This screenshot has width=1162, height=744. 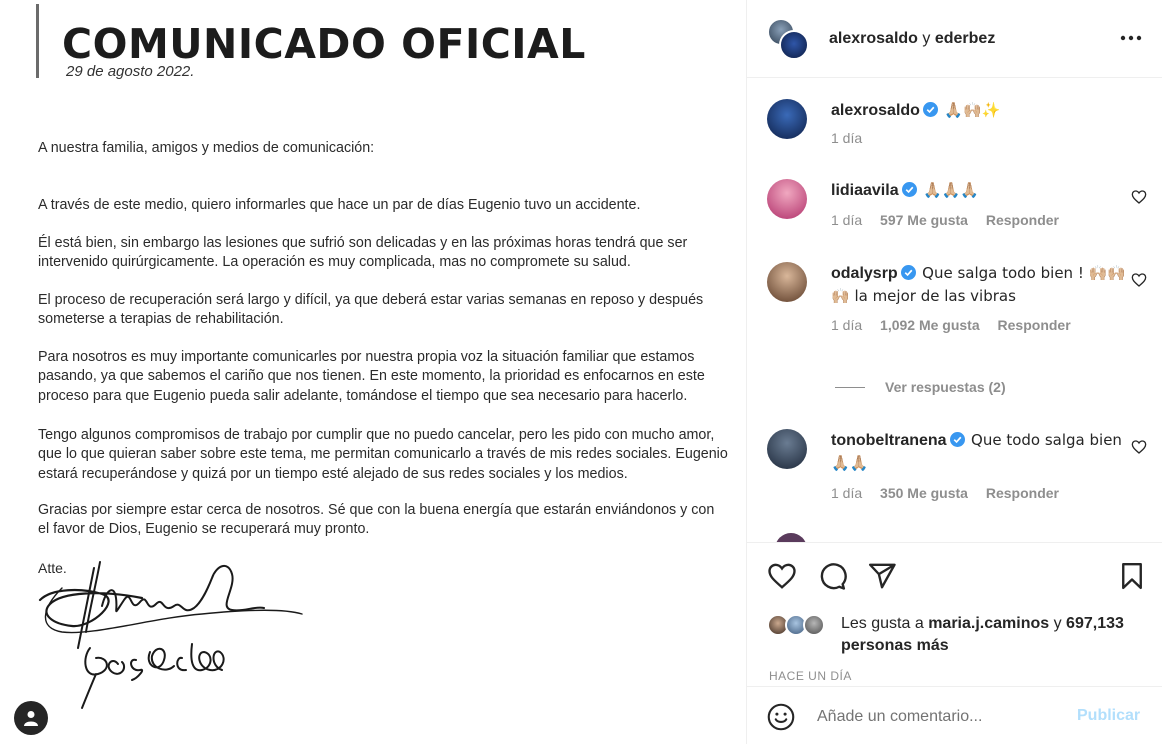 I want to click on view-replies-button: Ver respuestas (2), so click(x=920, y=387).